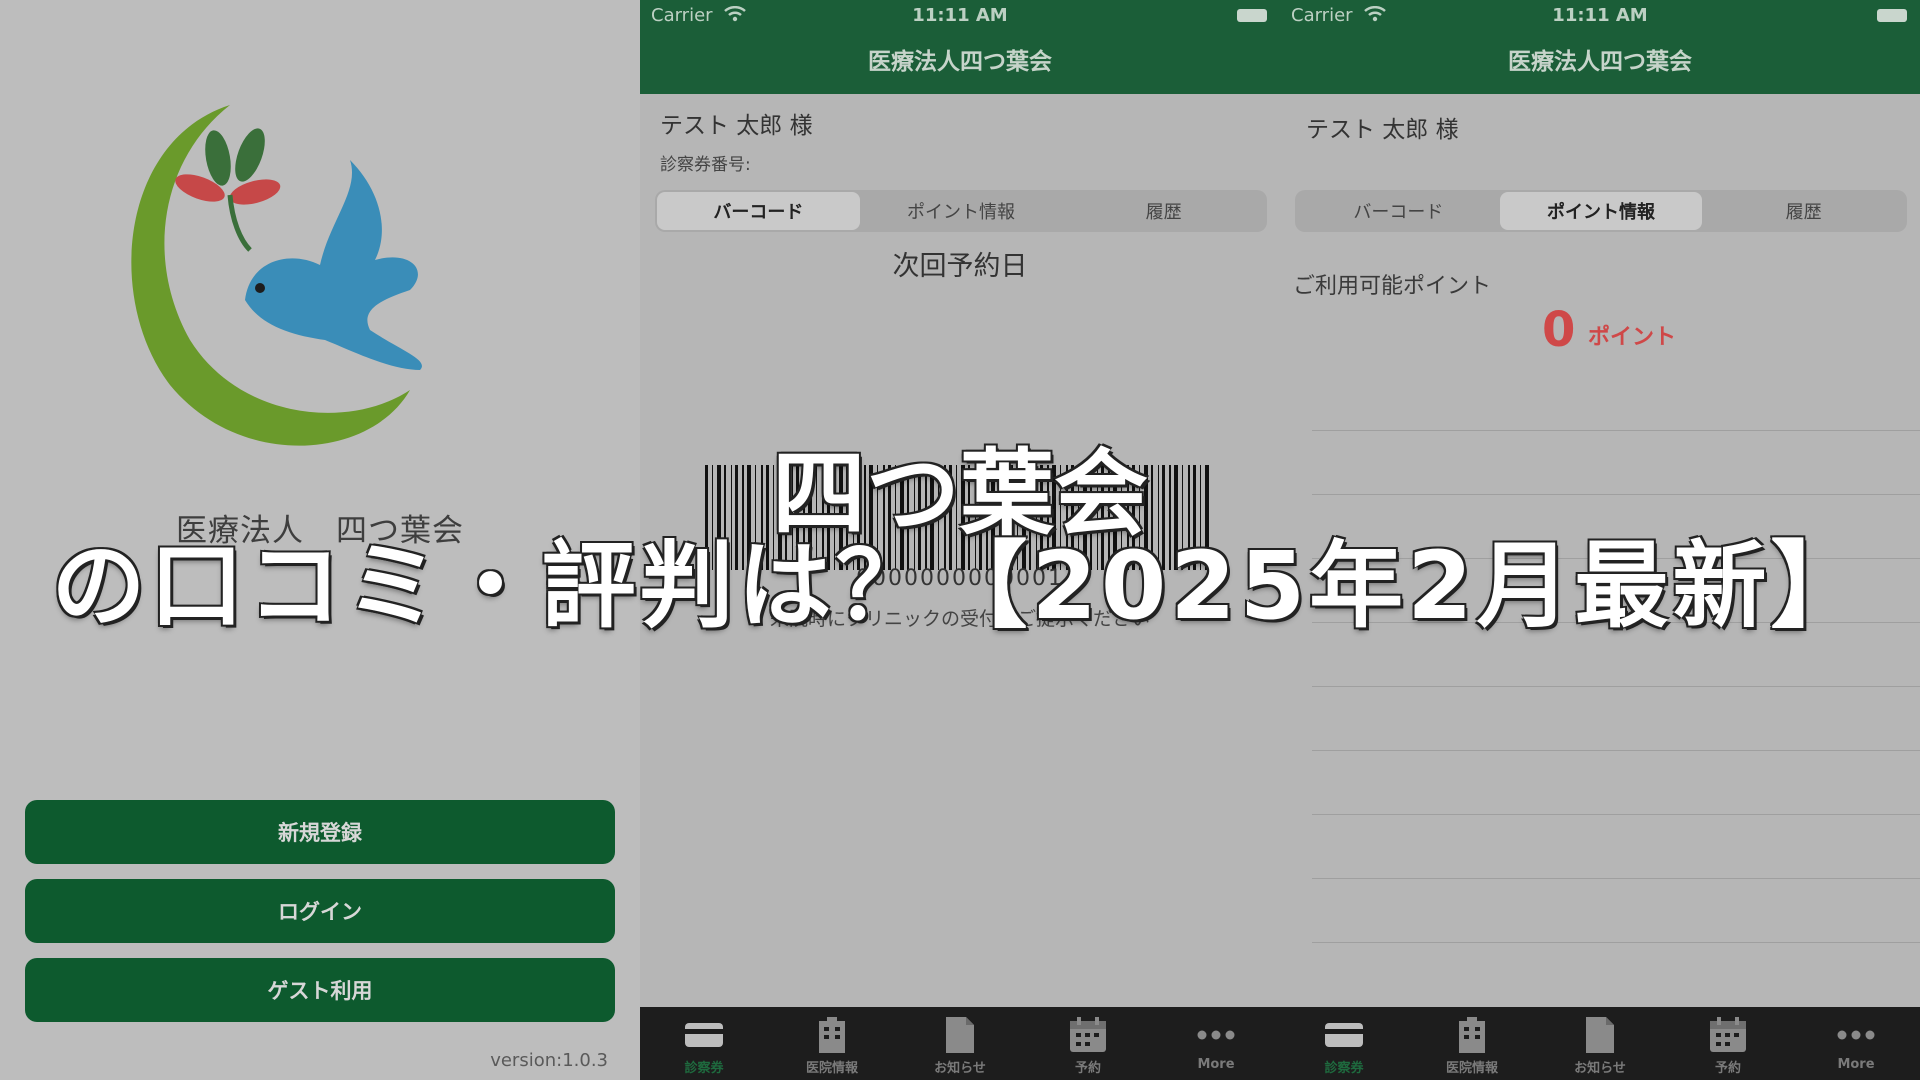  What do you see at coordinates (959, 619) in the screenshot?
I see `barcode-note: 来院時にクリニックの受付でご提示ください` at bounding box center [959, 619].